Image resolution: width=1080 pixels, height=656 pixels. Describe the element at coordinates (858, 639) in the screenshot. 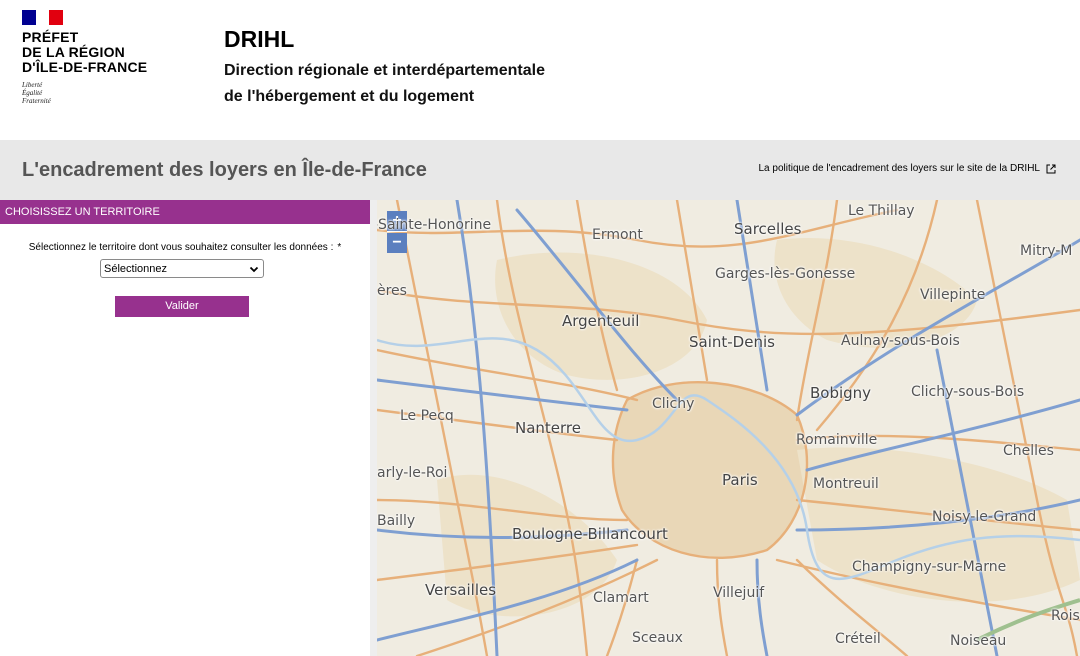

I see `map-label: Créteil` at that location.